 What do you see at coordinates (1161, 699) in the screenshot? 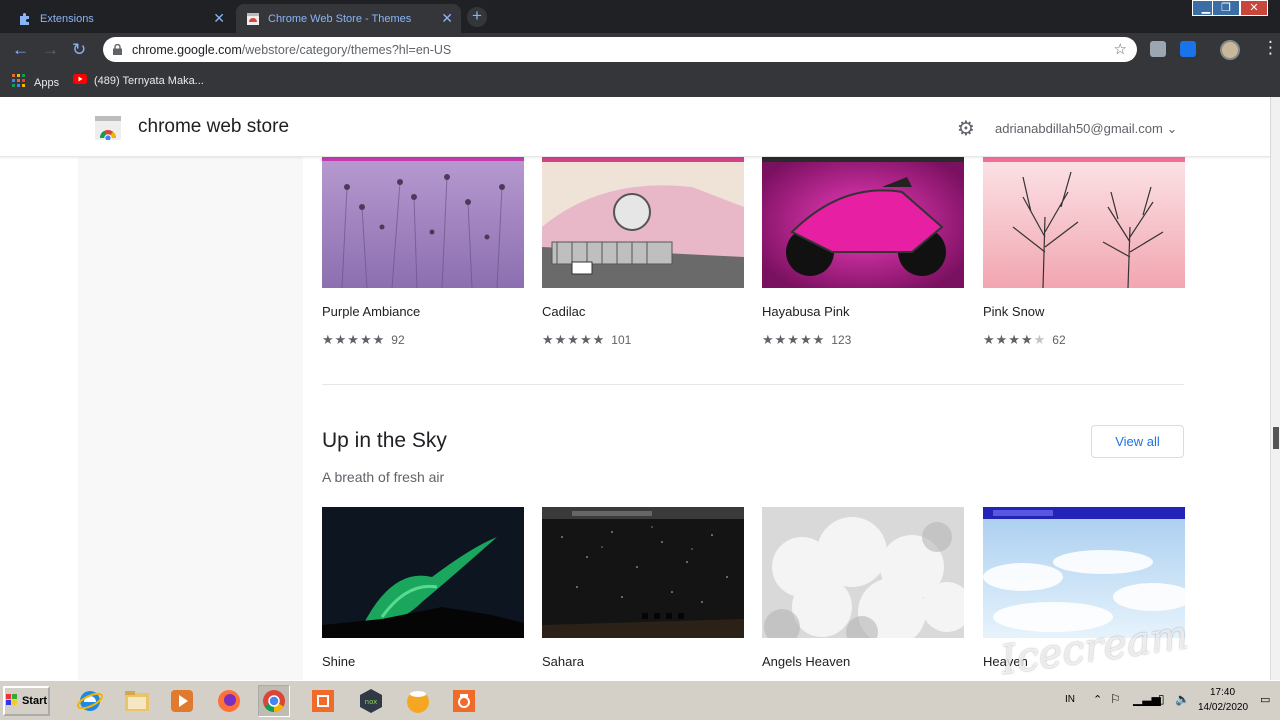
I see `battery-icon: ▯` at bounding box center [1161, 699].